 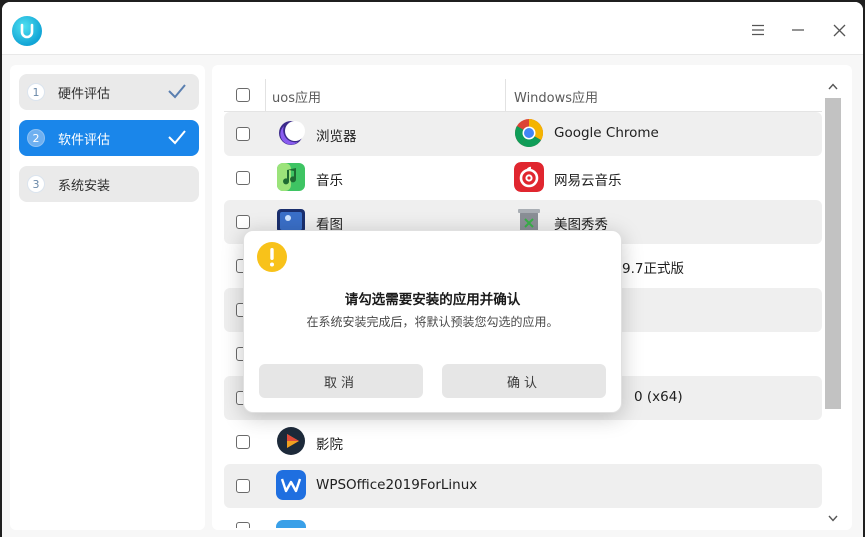 I want to click on menu-icon, so click(x=758, y=30).